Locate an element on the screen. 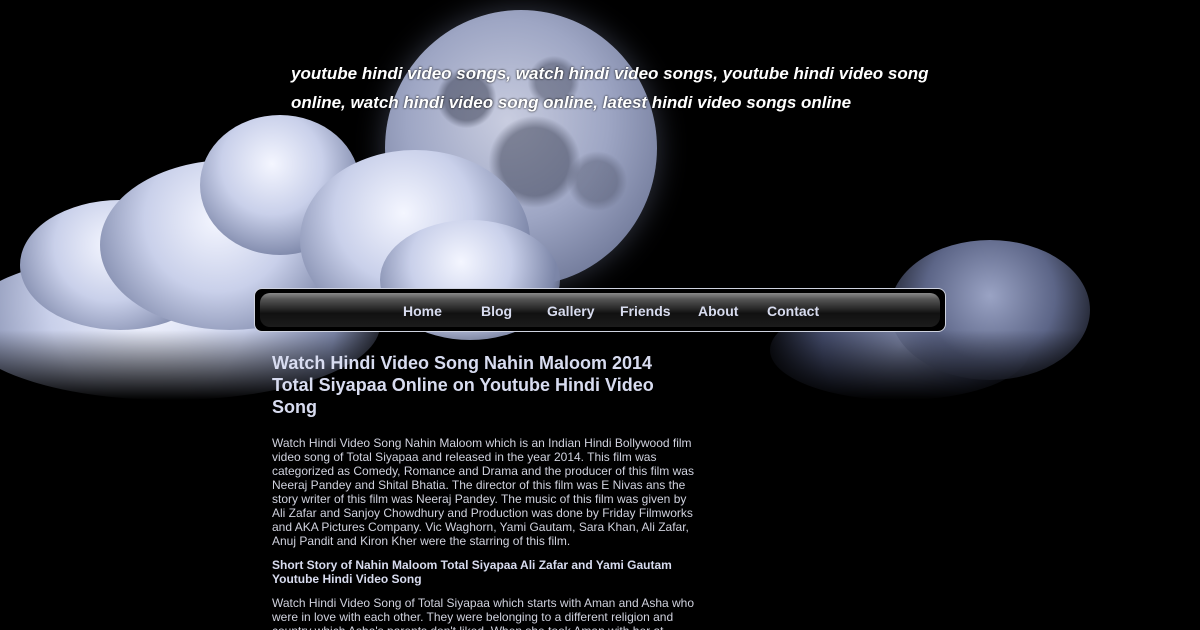 Image resolution: width=1200 pixels, height=630 pixels. nav-item-contact: Contact is located at coordinates (793, 311).